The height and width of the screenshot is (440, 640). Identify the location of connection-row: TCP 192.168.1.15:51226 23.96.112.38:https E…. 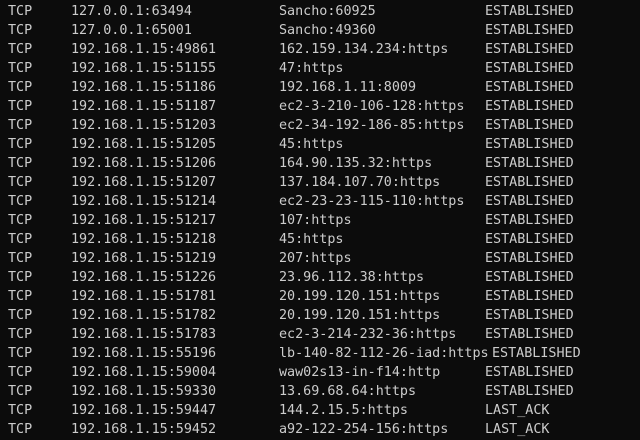
(320, 277).